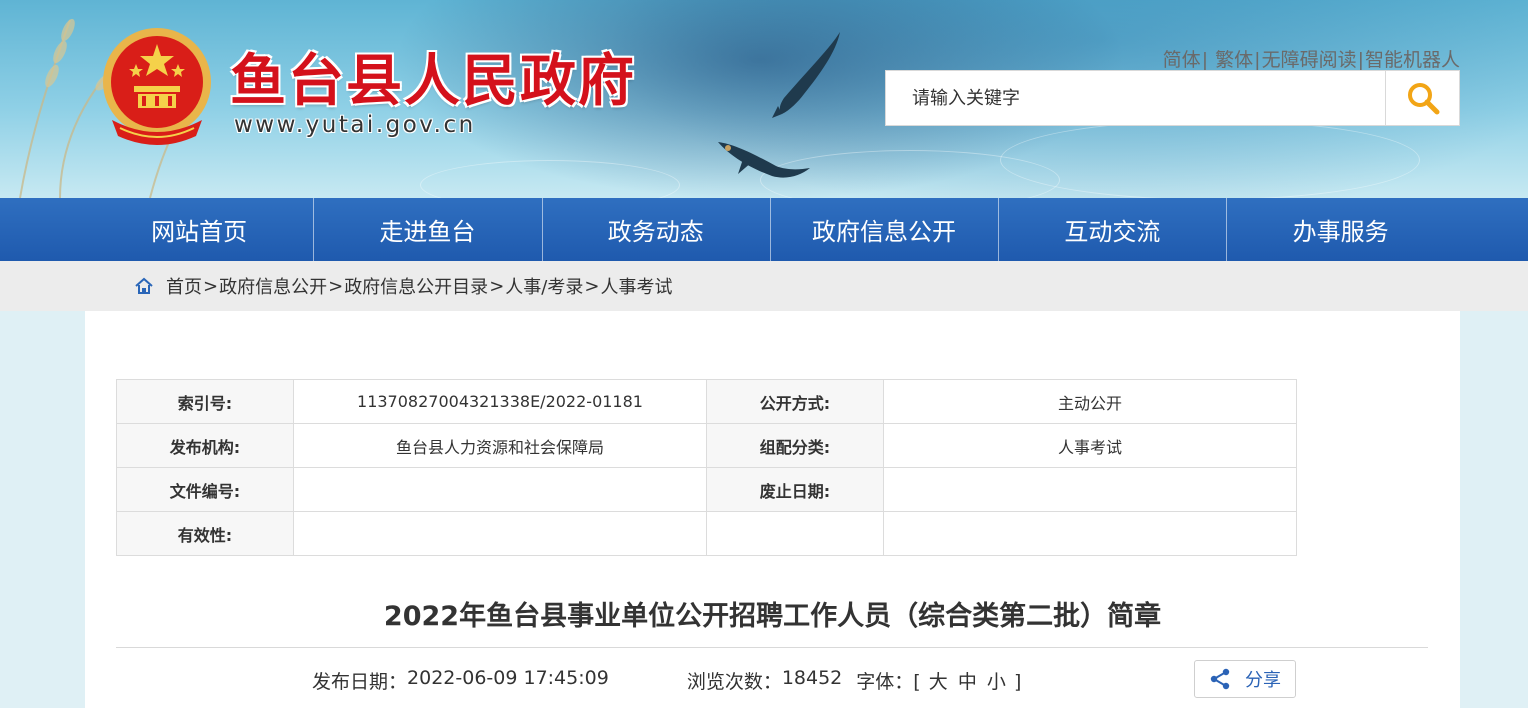  What do you see at coordinates (795, 445) in the screenshot?
I see `category-label: 组配分类:` at bounding box center [795, 445].